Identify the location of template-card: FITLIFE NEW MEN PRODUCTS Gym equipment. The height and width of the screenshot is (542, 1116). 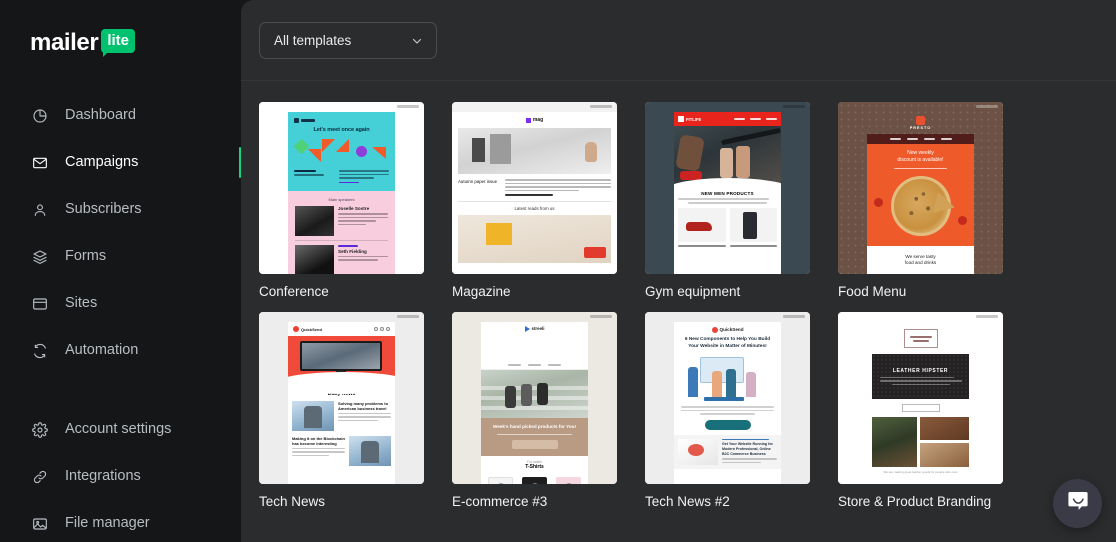
(727, 201).